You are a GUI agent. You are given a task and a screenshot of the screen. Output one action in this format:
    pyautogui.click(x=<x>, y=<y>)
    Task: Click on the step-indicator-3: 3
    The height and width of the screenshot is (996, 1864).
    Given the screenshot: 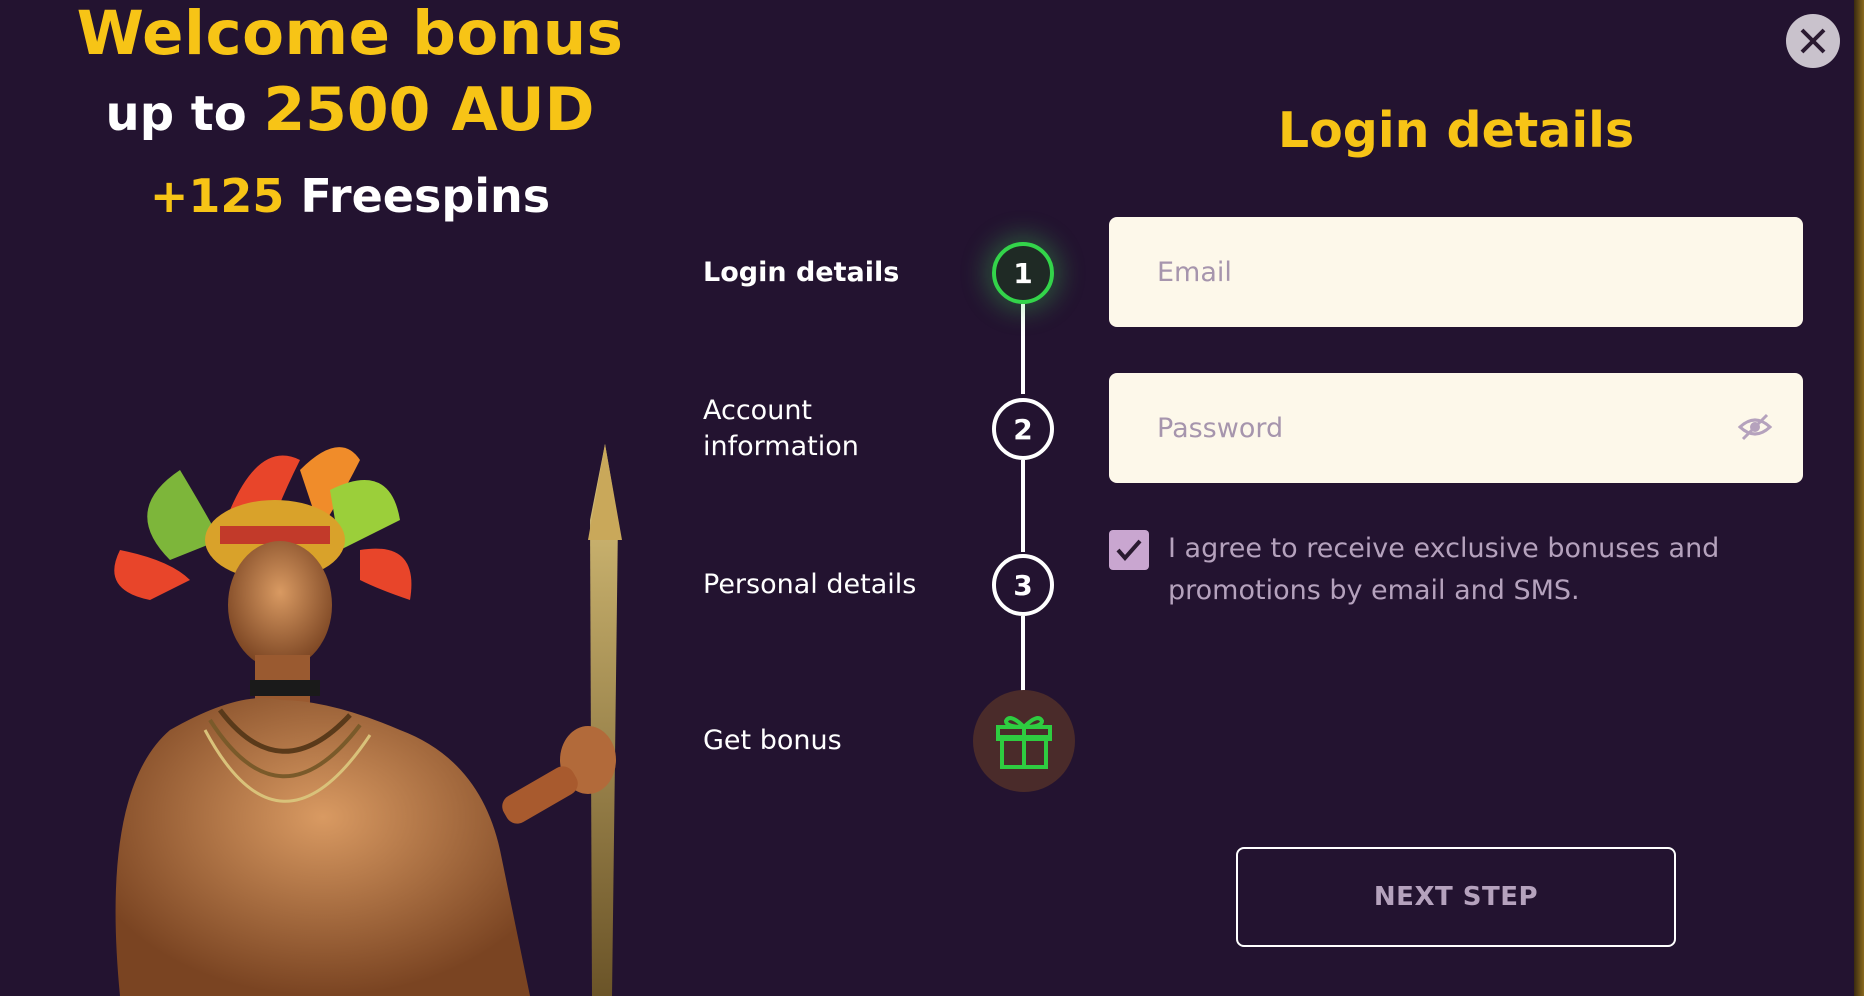 What is the action you would take?
    pyautogui.click(x=1023, y=585)
    